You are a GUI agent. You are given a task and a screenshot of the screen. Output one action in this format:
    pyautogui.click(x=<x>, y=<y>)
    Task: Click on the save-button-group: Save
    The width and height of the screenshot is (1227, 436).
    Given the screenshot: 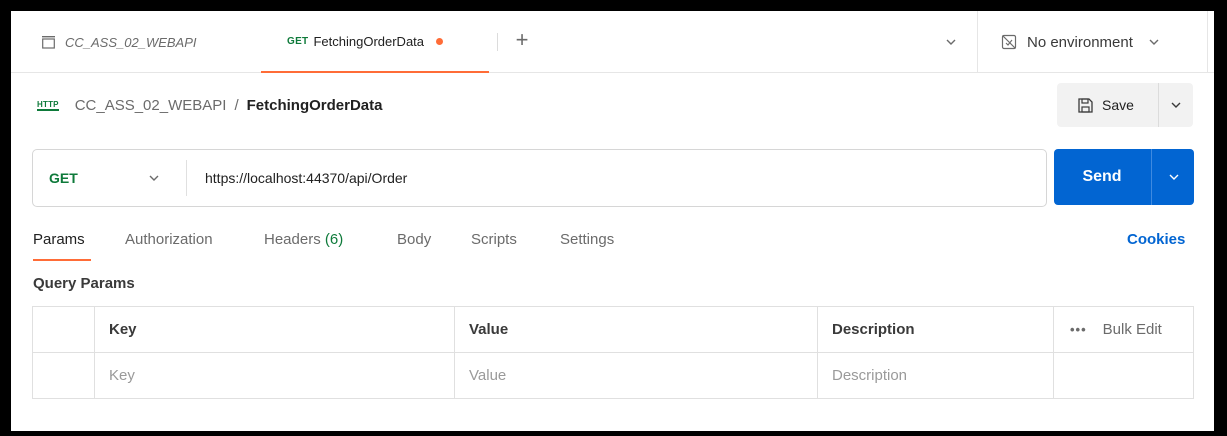 What is the action you would take?
    pyautogui.click(x=1125, y=105)
    